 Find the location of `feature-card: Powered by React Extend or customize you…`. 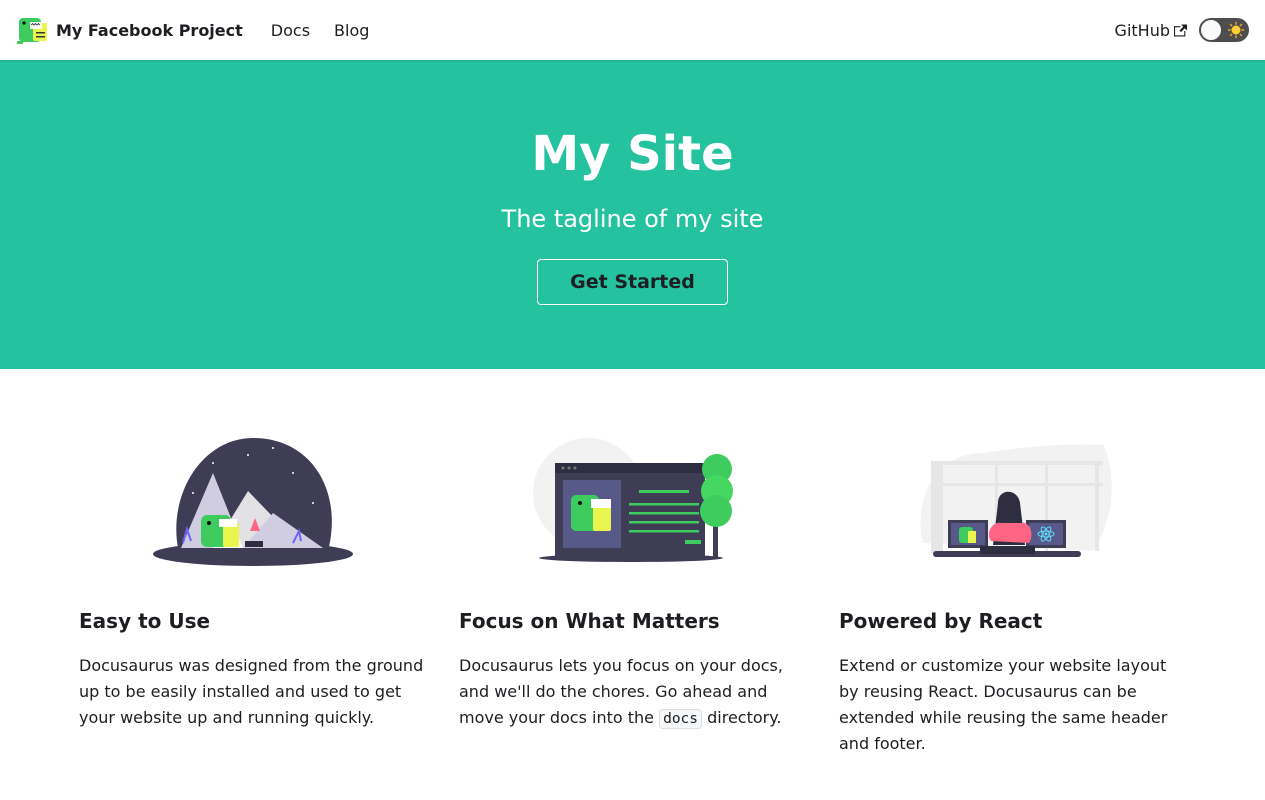

feature-card: Powered by React Extend or customize you… is located at coordinates (1013, 561).